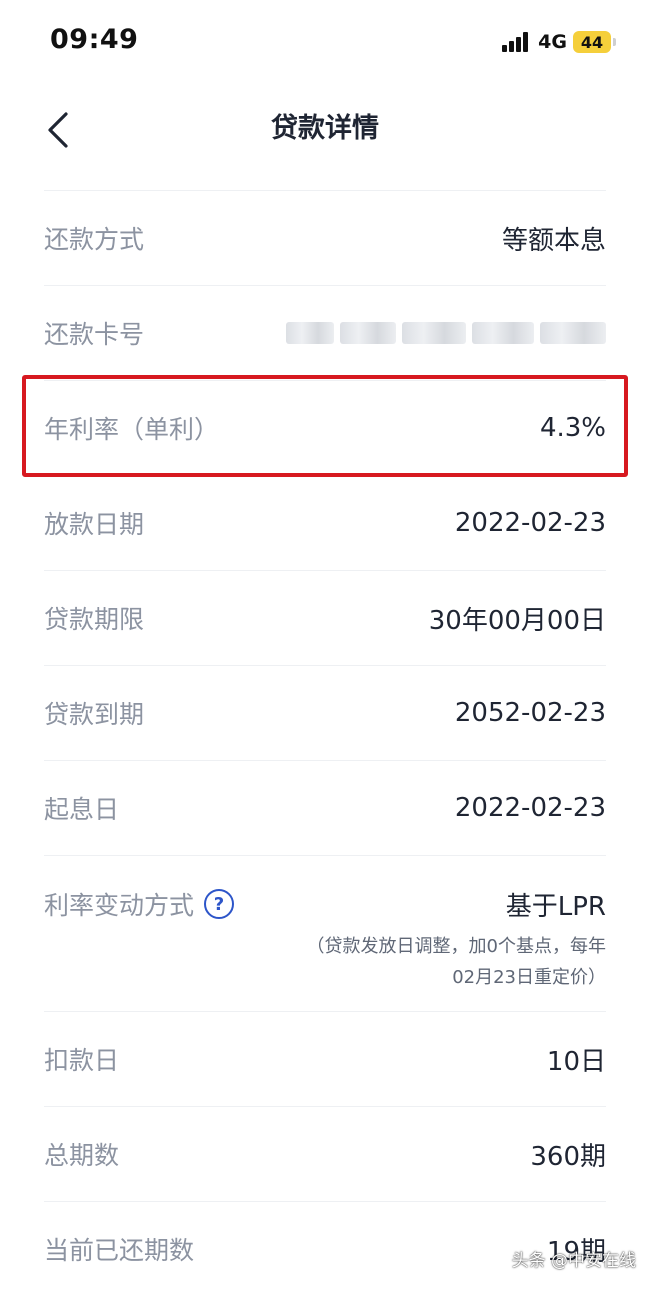  What do you see at coordinates (576, 1061) in the screenshot?
I see `row-value: 10日` at bounding box center [576, 1061].